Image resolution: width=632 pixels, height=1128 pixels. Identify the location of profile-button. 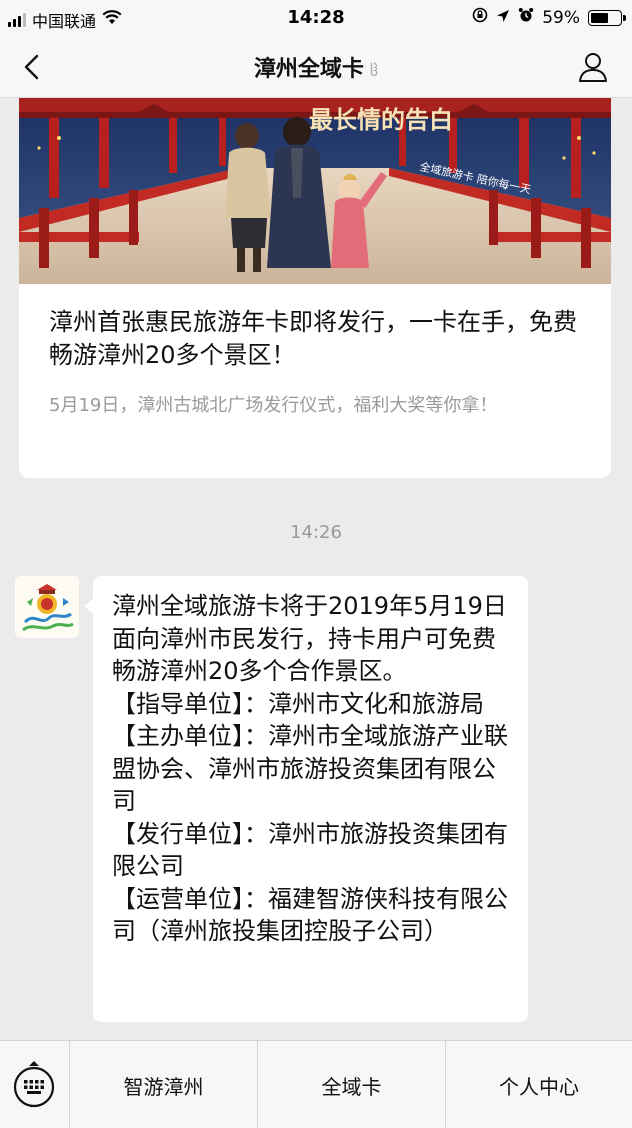
(593, 67).